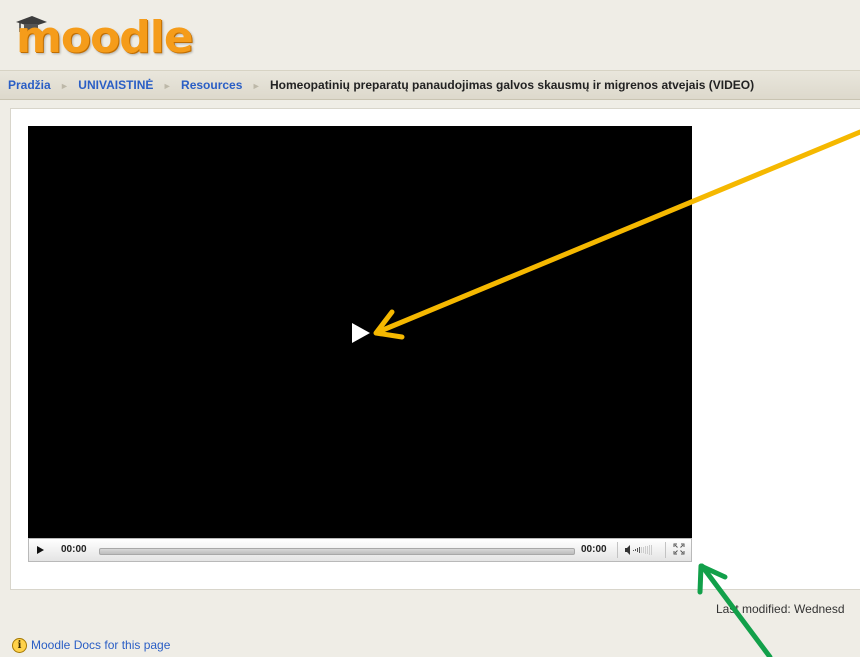  What do you see at coordinates (29, 85) in the screenshot?
I see `breadcrumb-home: Pradžia` at bounding box center [29, 85].